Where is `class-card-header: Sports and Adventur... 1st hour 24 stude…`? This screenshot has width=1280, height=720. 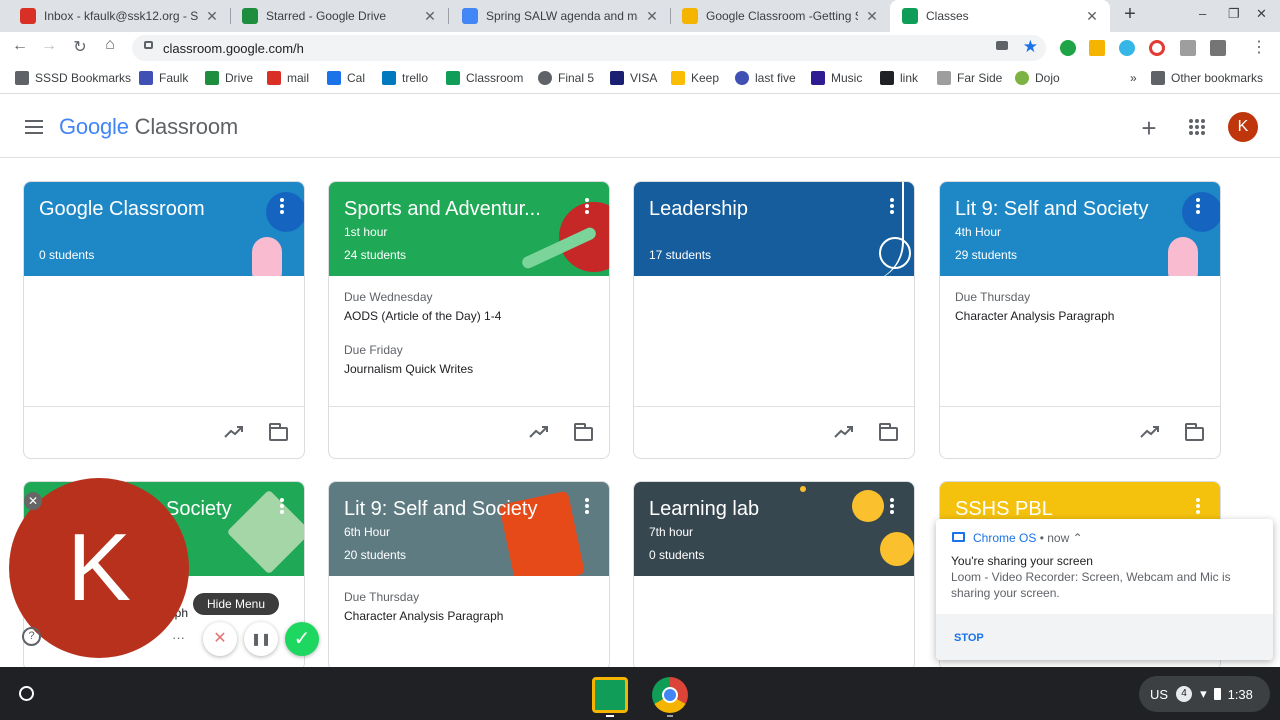
class-card-header: Sports and Adventur... 1st hour 24 stude… is located at coordinates (469, 229).